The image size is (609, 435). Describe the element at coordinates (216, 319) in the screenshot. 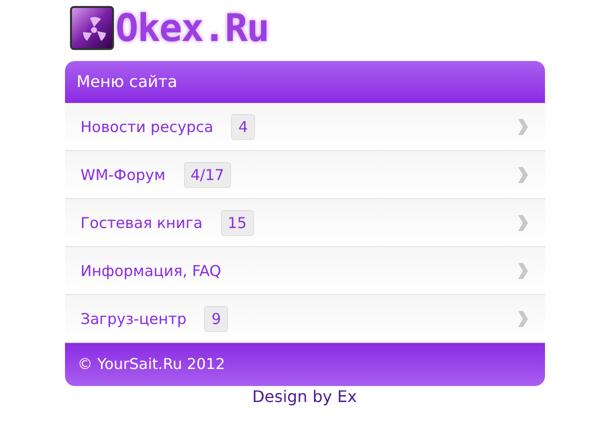

I see `count-badge: 9` at that location.